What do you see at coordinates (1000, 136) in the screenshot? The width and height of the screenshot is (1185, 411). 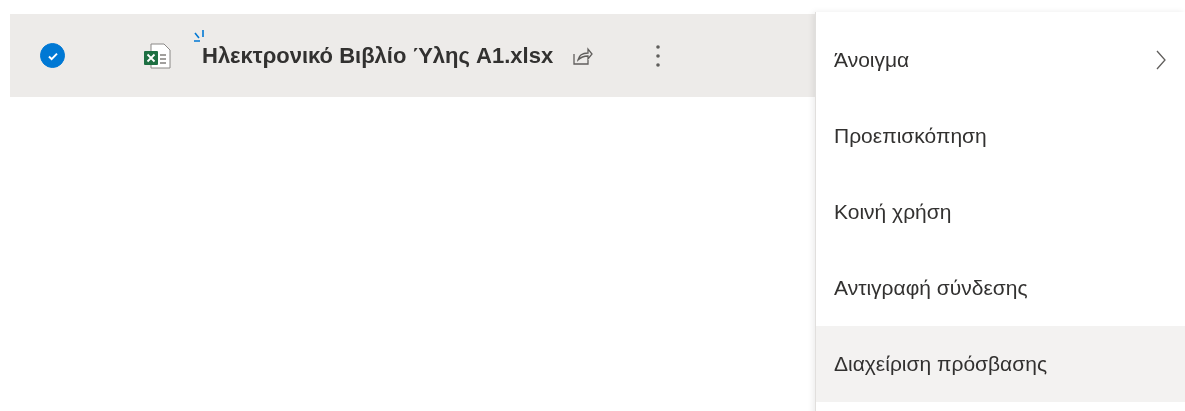 I see `menu-item: Προεπισκόπηση` at bounding box center [1000, 136].